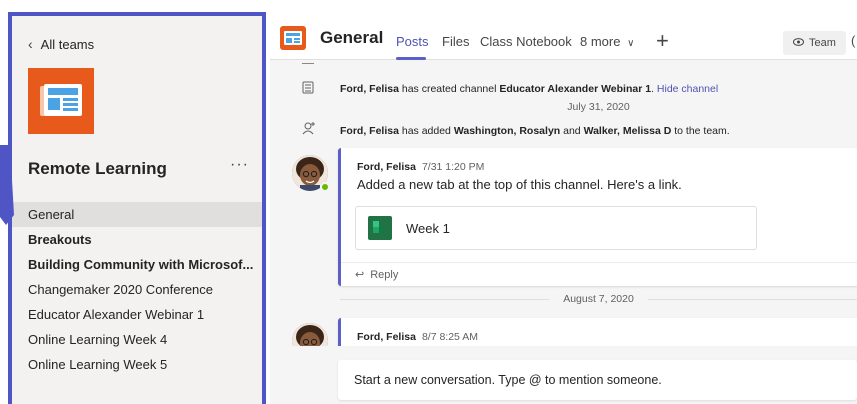 Image resolution: width=857 pixels, height=404 pixels. What do you see at coordinates (597, 332) in the screenshot?
I see `post-message: Ford, Felisa 8/7 8:25 AM` at bounding box center [597, 332].